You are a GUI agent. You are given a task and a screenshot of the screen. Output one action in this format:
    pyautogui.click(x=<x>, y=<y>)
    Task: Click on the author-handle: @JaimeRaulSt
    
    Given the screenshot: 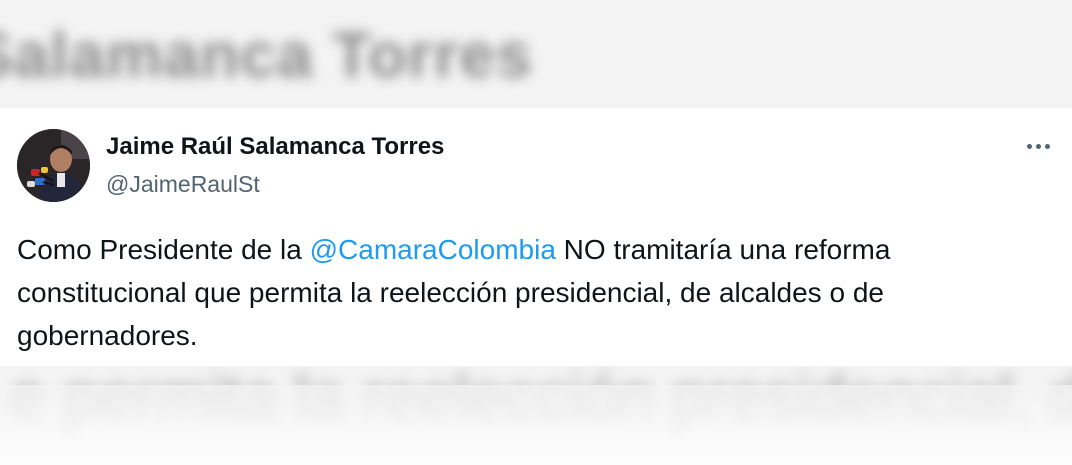 What is the action you would take?
    pyautogui.click(x=183, y=184)
    